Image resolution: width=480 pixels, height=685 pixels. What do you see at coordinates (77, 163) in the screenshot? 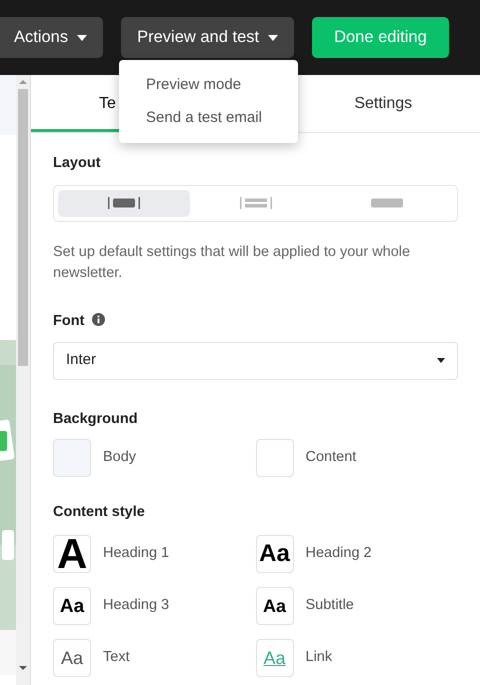
I see `section-label: Layout` at bounding box center [77, 163].